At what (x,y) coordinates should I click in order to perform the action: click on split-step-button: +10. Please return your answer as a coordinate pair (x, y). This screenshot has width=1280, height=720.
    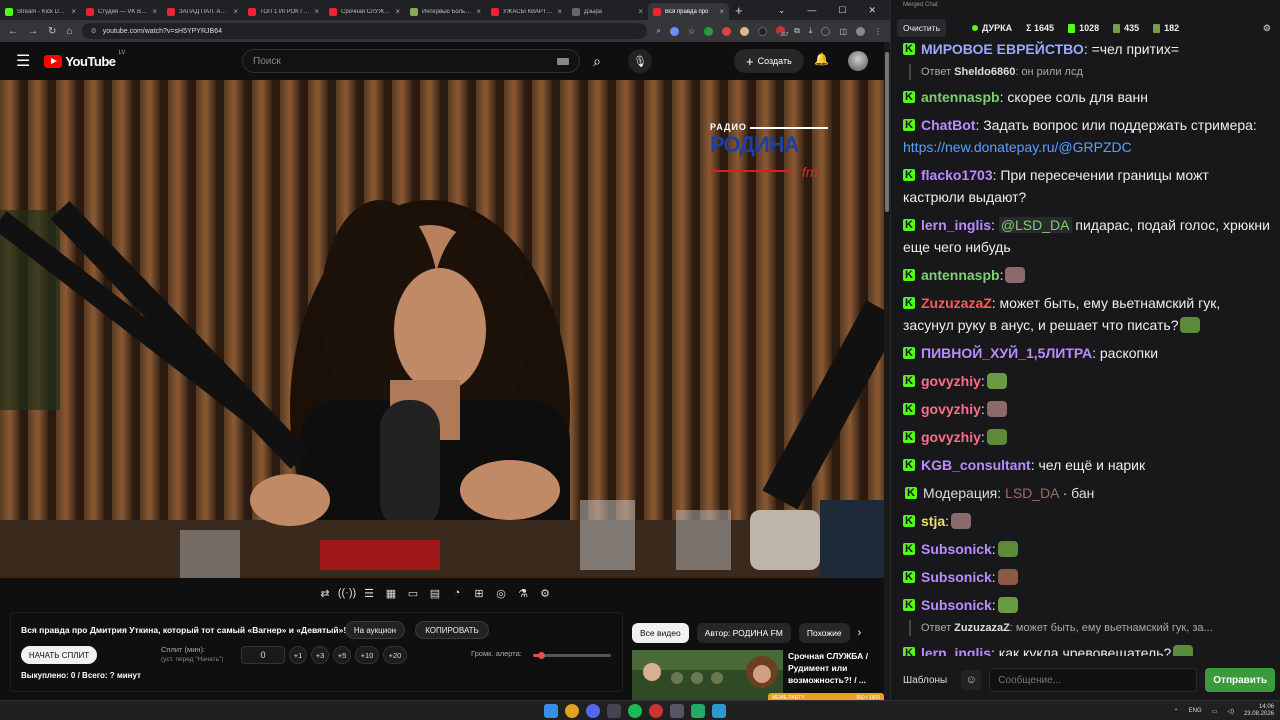
    Looking at the image, I should click on (367, 655).